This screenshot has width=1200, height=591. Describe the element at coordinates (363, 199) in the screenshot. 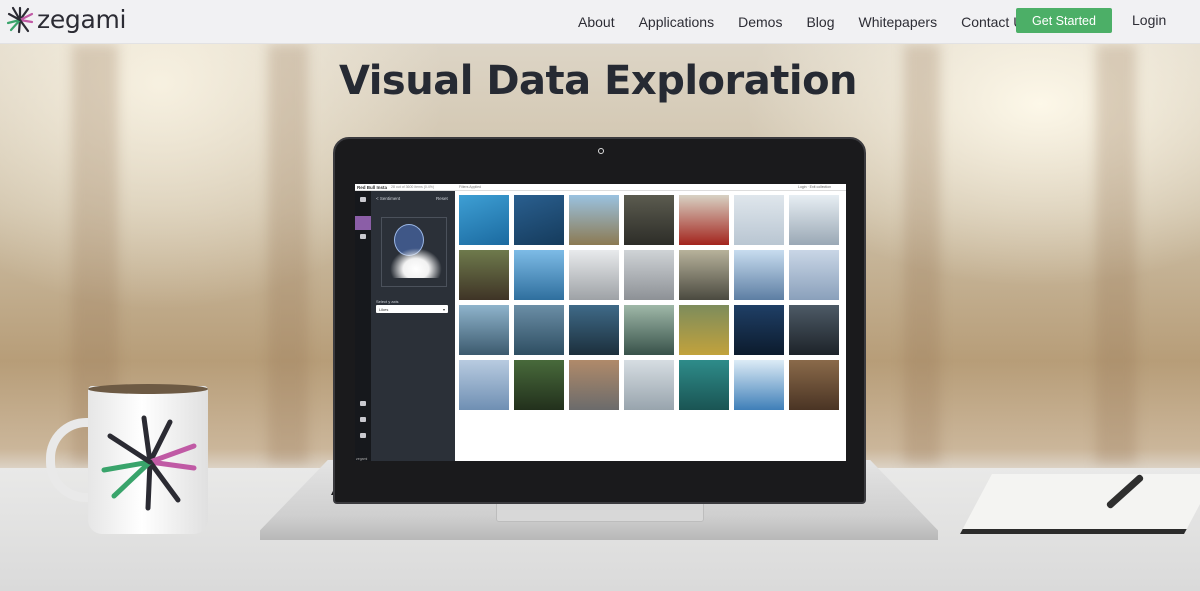

I see `search-icon` at that location.